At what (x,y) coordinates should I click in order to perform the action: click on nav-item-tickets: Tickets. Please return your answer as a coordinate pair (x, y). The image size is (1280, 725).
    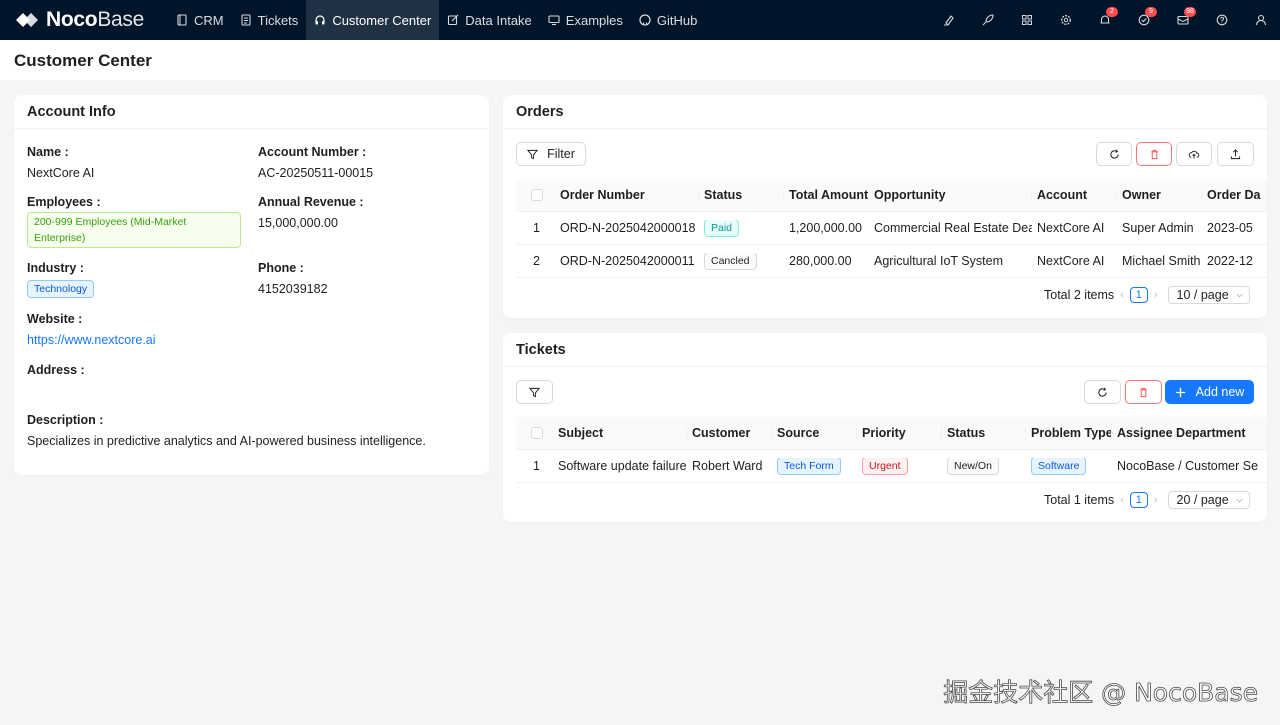
    Looking at the image, I should click on (269, 20).